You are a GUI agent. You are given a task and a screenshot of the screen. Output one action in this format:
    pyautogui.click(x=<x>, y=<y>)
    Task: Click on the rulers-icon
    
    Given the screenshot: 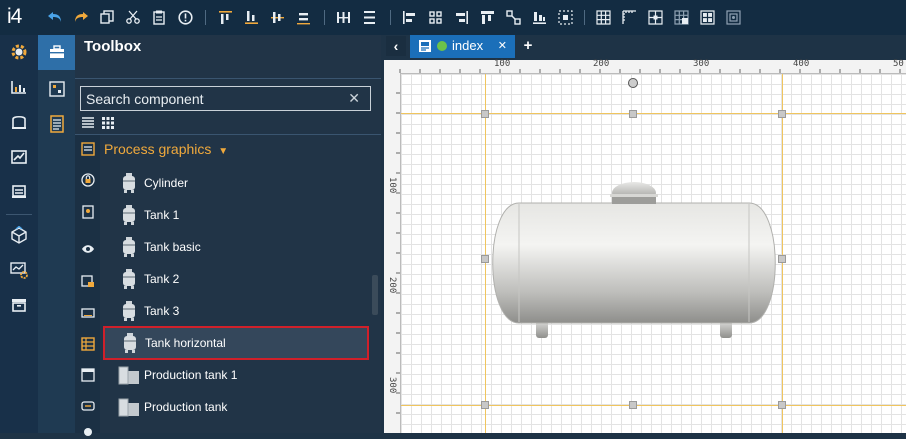 What is the action you would take?
    pyautogui.click(x=629, y=17)
    